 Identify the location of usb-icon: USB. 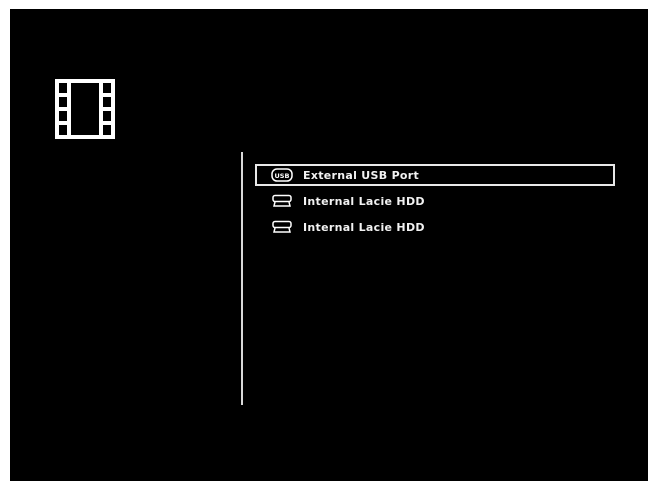
(282, 175).